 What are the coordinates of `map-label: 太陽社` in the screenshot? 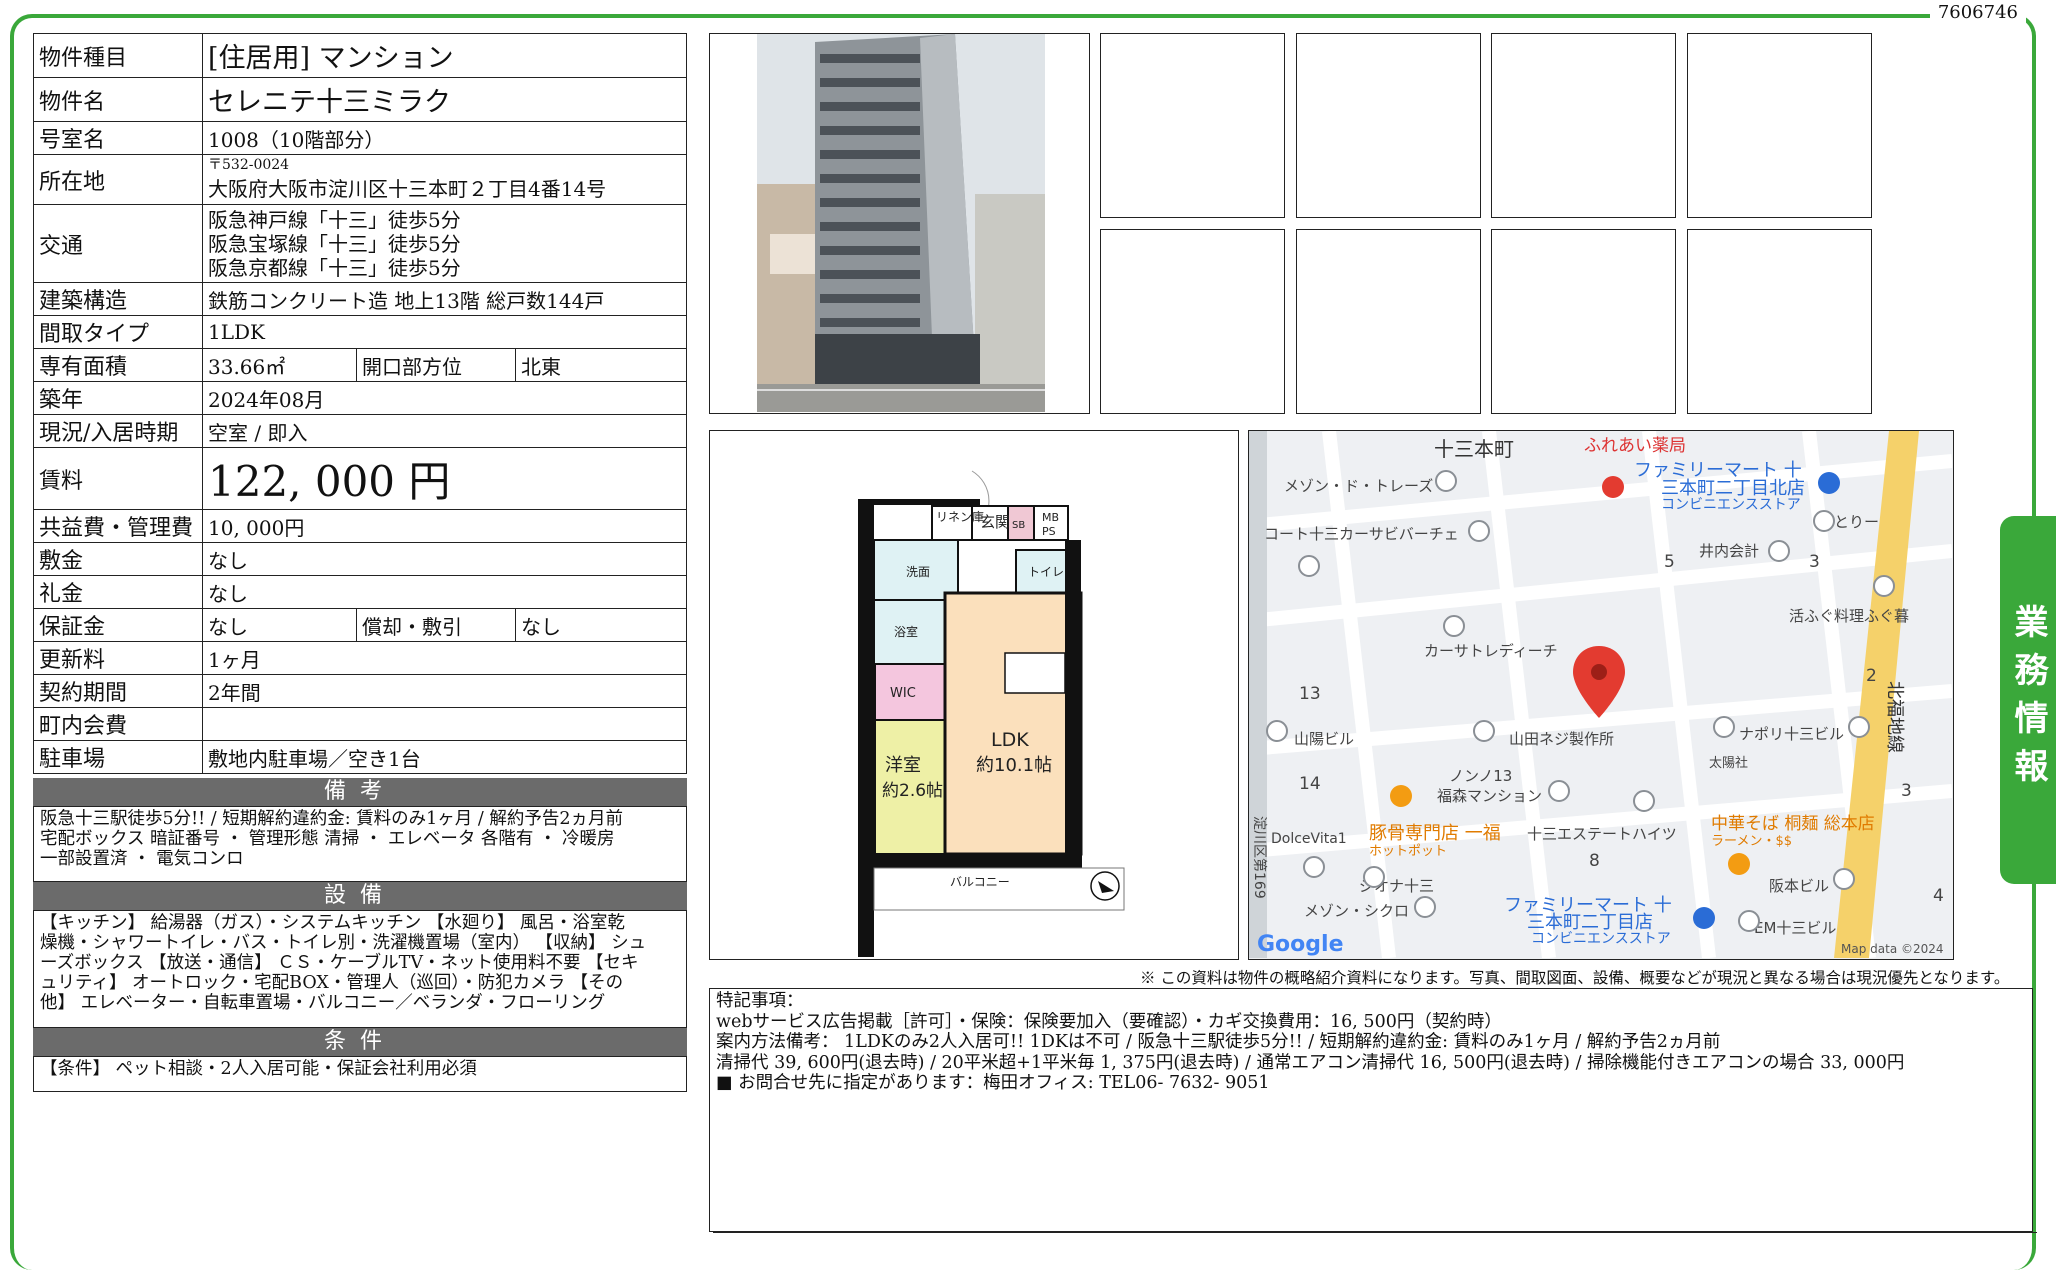 It's located at (1728, 763).